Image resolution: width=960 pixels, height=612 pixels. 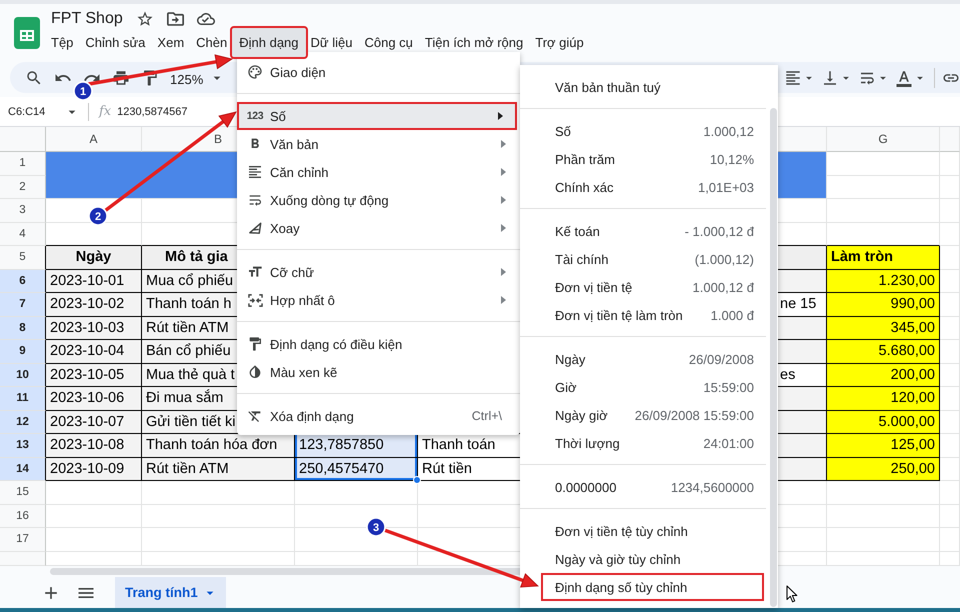 What do you see at coordinates (94, 304) in the screenshot?
I see `table-cell: 2023-10-02` at bounding box center [94, 304].